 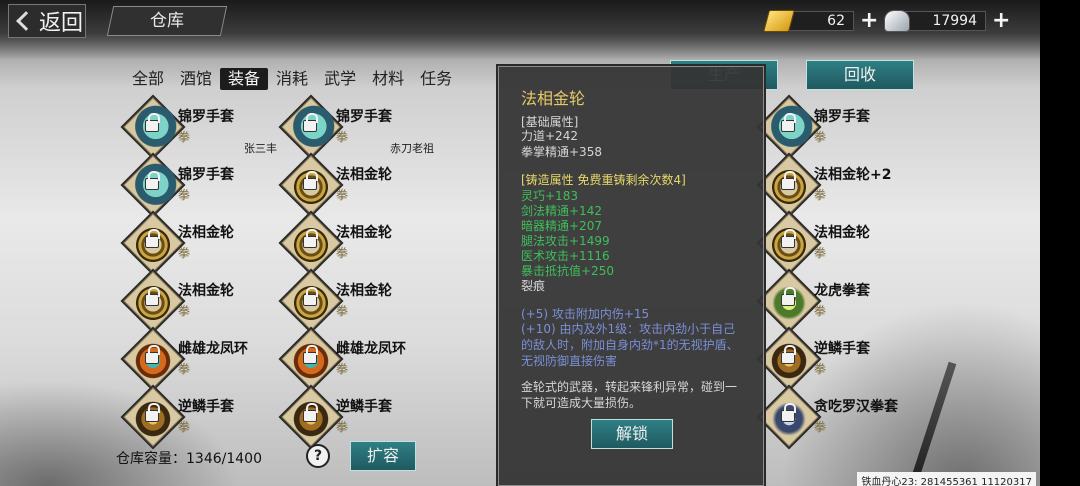 I want to click on gold-counter: 62 +, so click(x=820, y=21).